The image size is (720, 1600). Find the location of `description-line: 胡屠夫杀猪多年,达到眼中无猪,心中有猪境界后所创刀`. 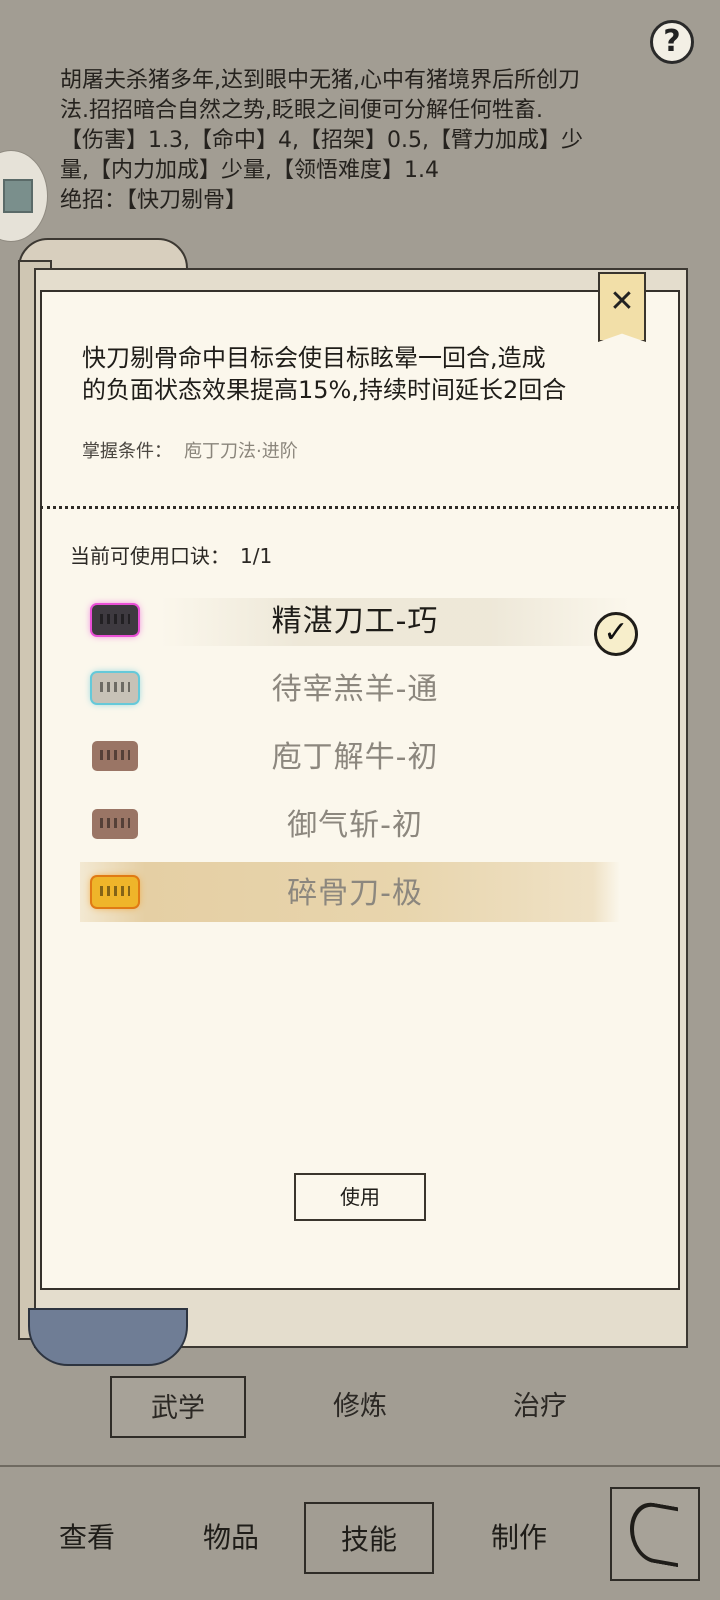

description-line: 胡屠夫杀猪多年,达到眼中无猪,心中有猪境界后所创刀 is located at coordinates (320, 80).